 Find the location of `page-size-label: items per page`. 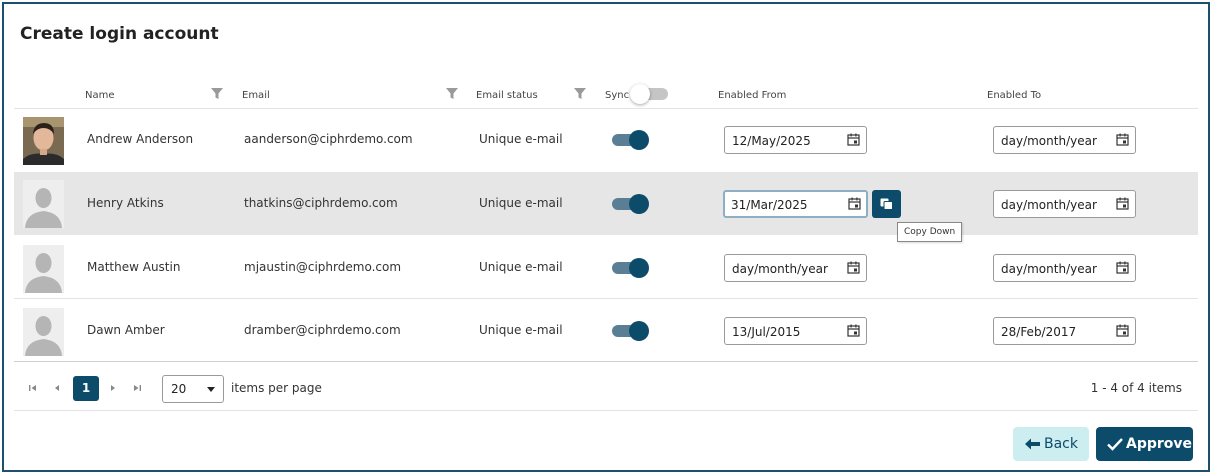

page-size-label: items per page is located at coordinates (276, 388).